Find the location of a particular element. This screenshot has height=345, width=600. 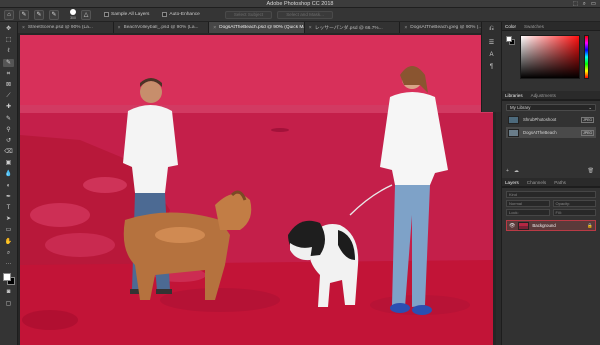

healing-brush-tool-icon: ✚ is located at coordinates (8, 107).